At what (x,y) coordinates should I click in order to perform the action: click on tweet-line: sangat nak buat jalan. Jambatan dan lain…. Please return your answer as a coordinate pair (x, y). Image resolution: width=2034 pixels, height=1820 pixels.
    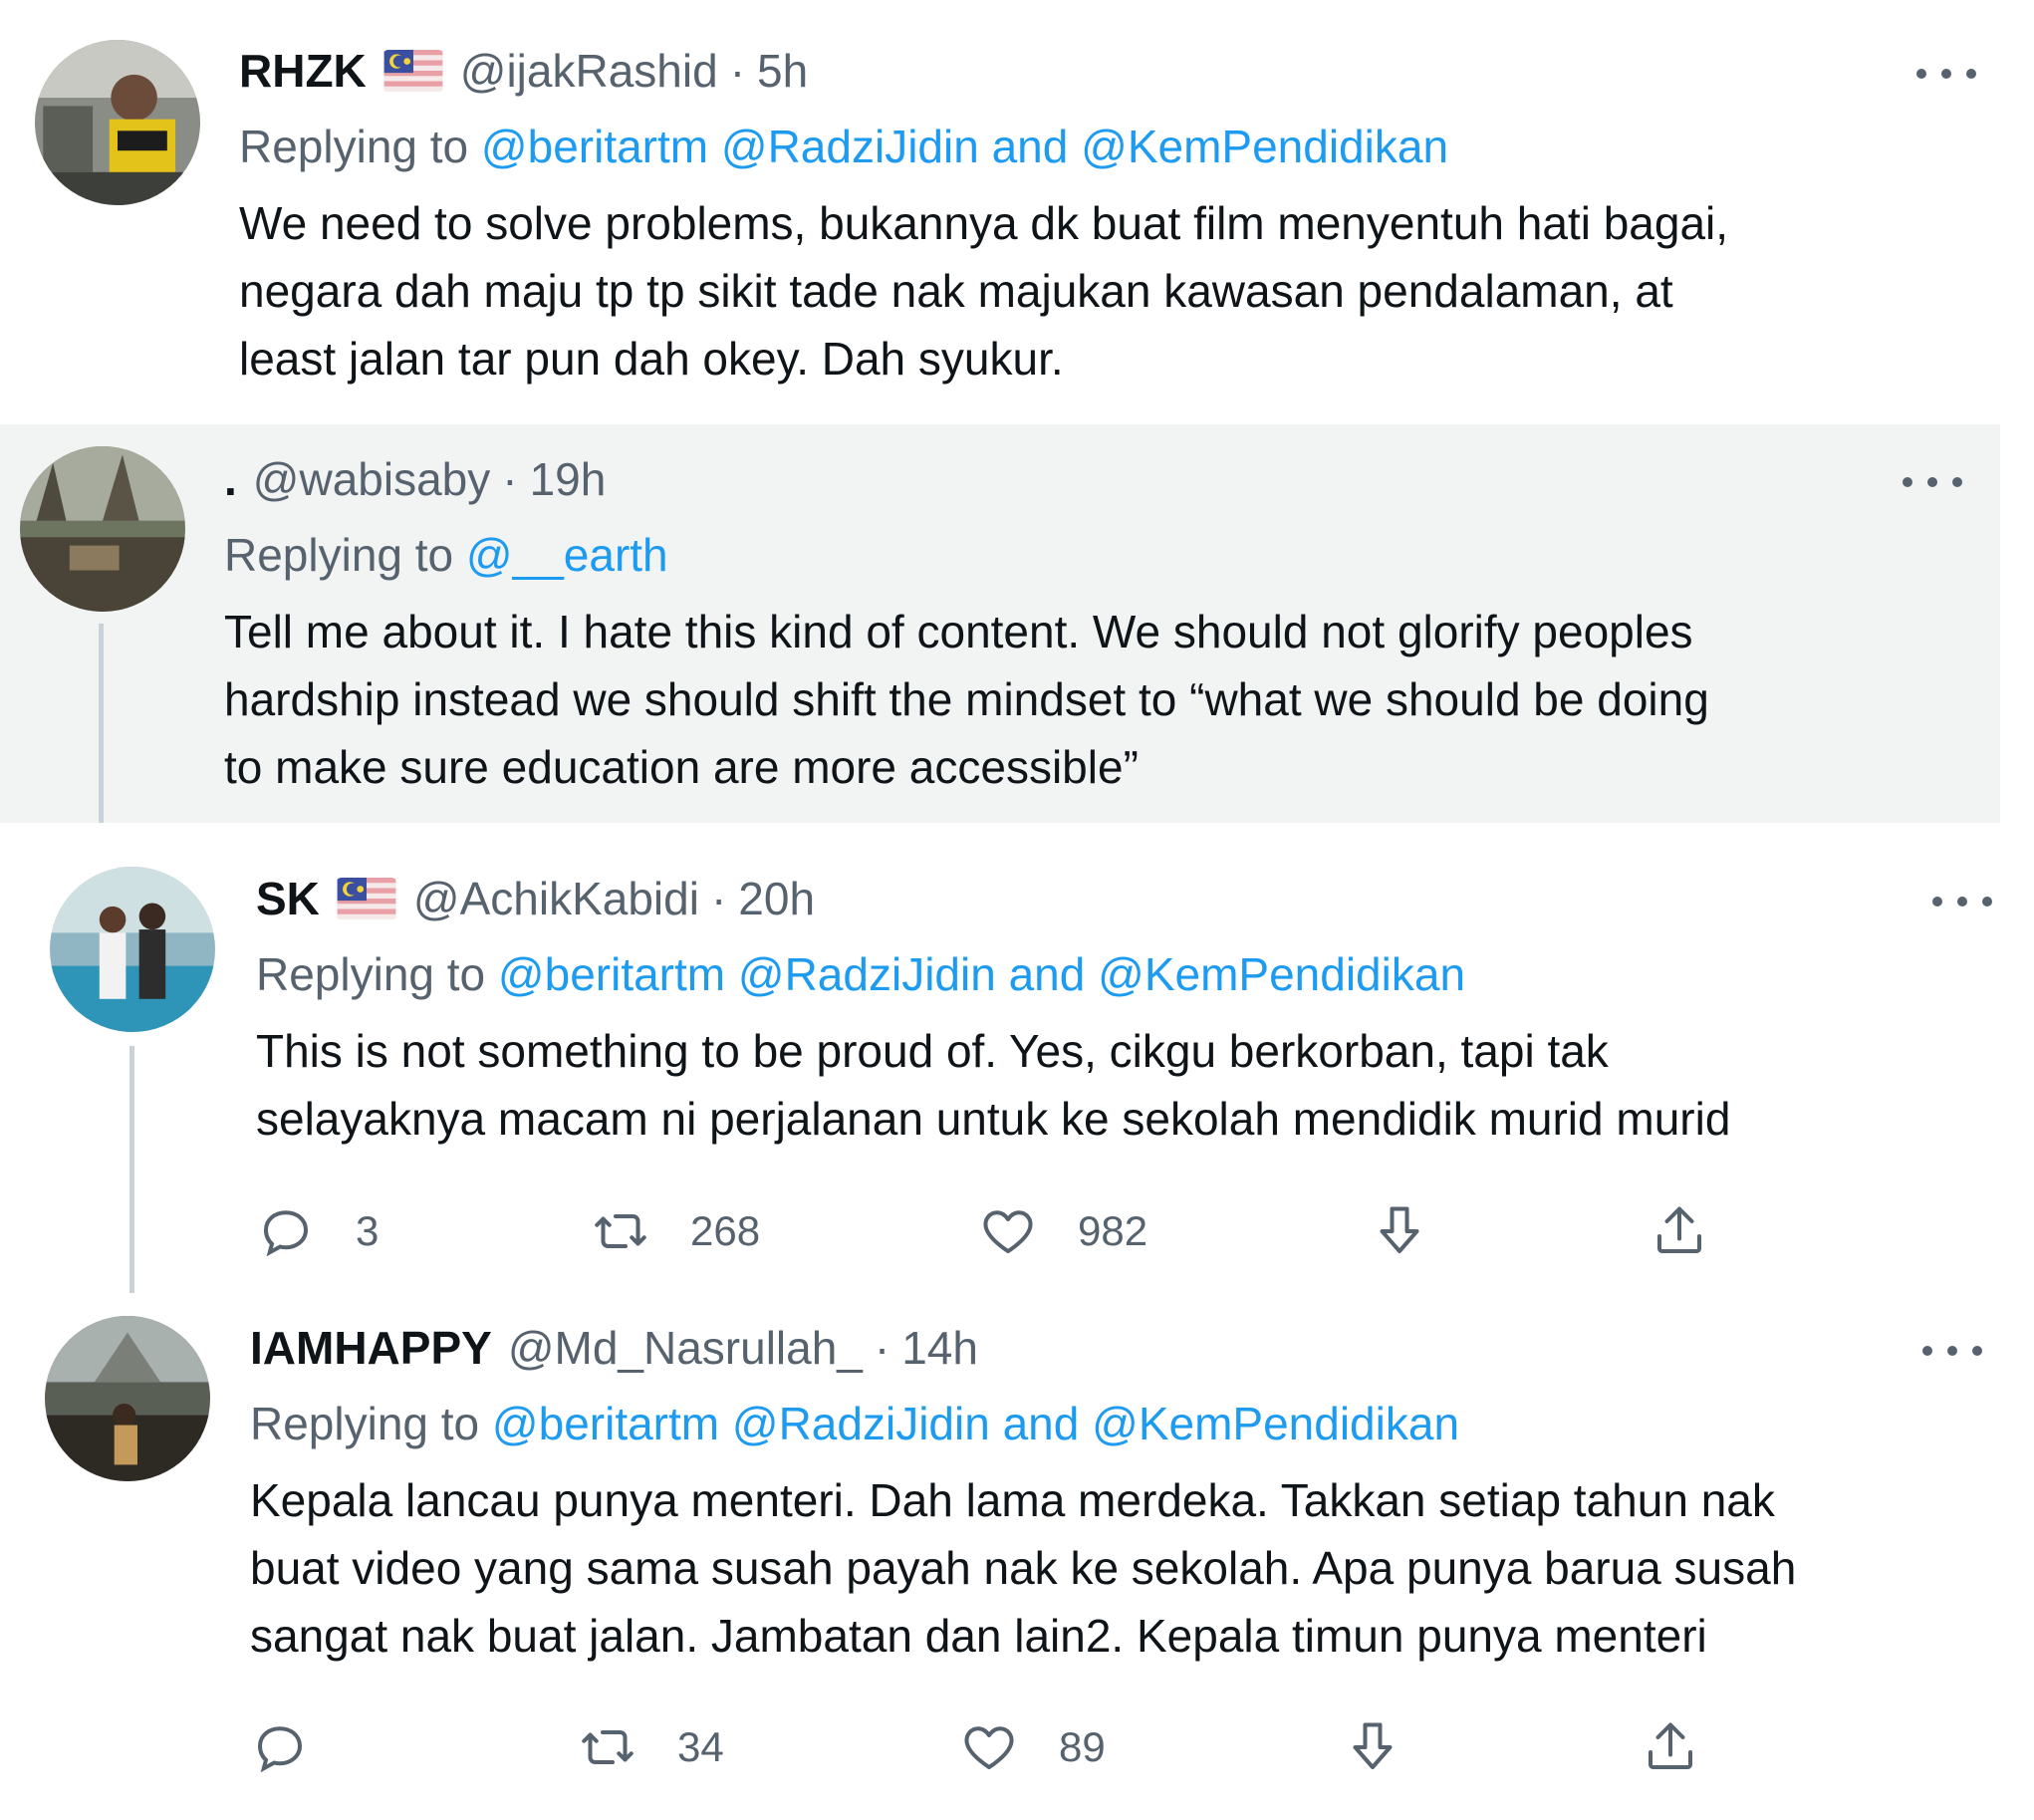
    Looking at the image, I should click on (978, 1636).